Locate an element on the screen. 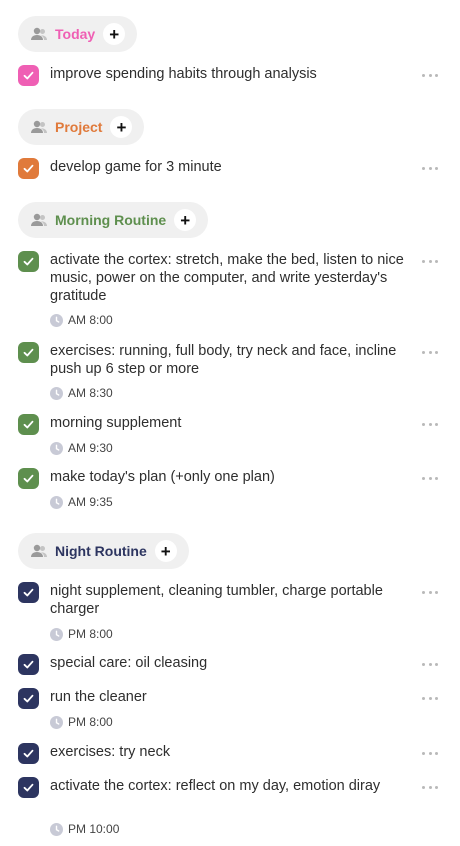 This screenshot has height=846, width=460. group-title: Night Routine is located at coordinates (101, 551).